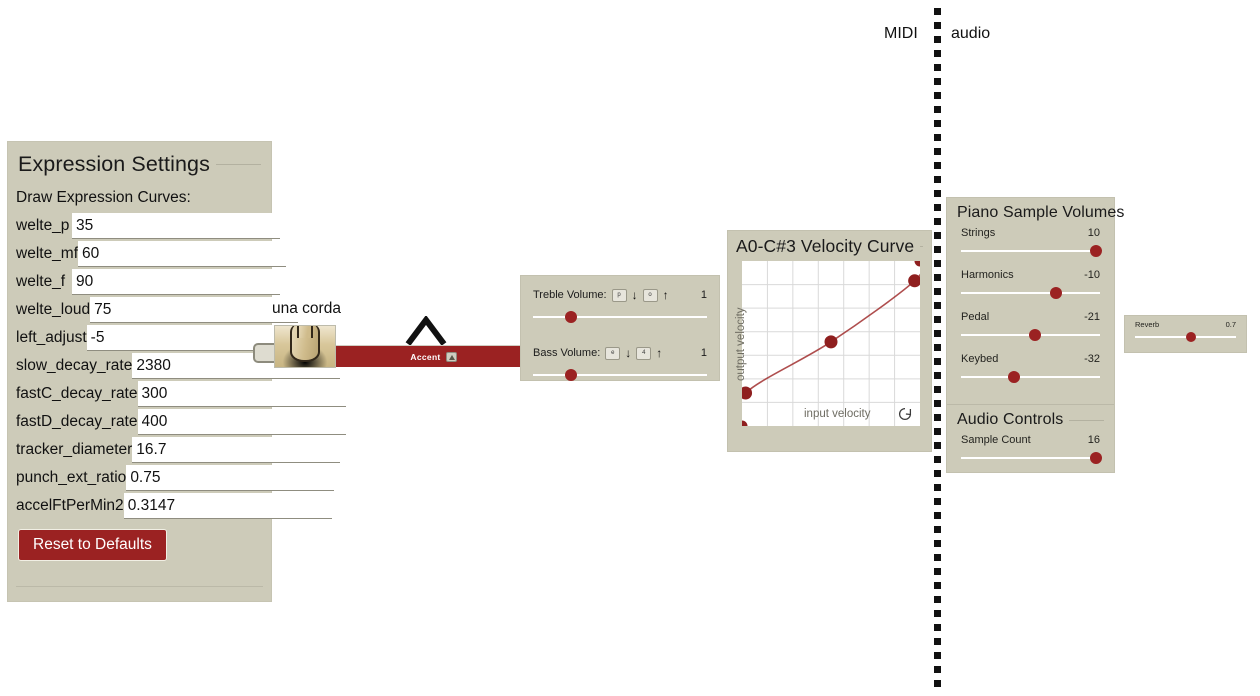 Image resolution: width=1260 pixels, height=696 pixels. What do you see at coordinates (114, 164) in the screenshot?
I see `expression-panel-title: Expression Settings` at bounding box center [114, 164].